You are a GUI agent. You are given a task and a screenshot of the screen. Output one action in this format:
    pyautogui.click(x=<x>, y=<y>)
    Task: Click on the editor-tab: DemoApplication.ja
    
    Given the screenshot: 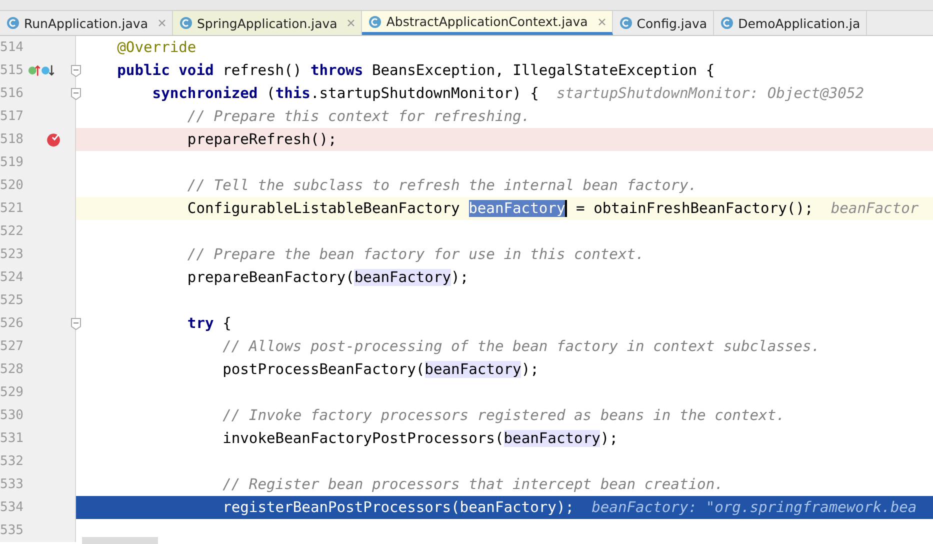 What is the action you would take?
    pyautogui.click(x=791, y=23)
    